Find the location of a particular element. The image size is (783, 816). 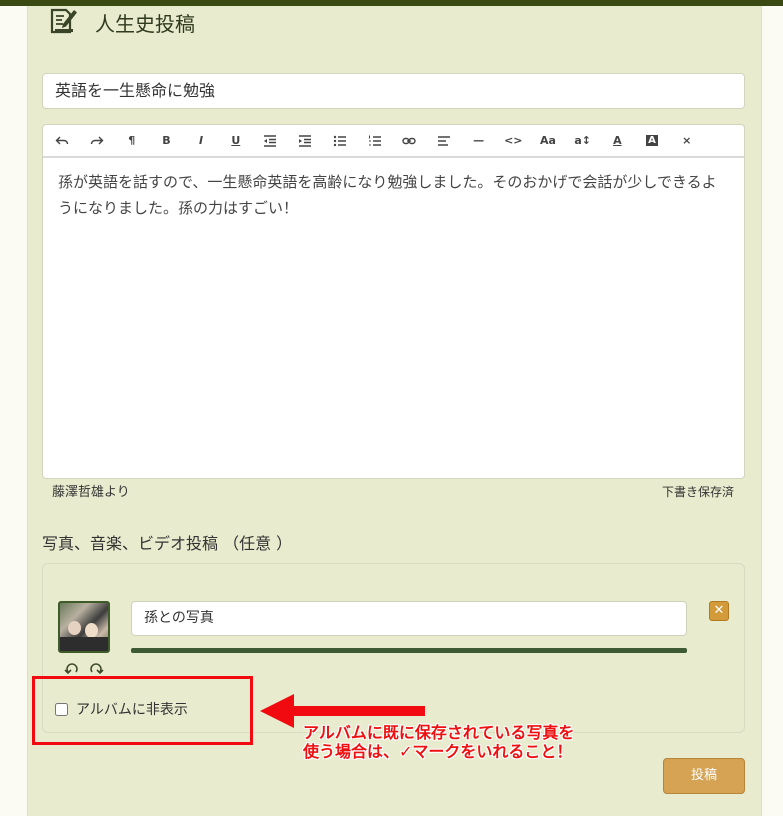

align-icon is located at coordinates (444, 140).